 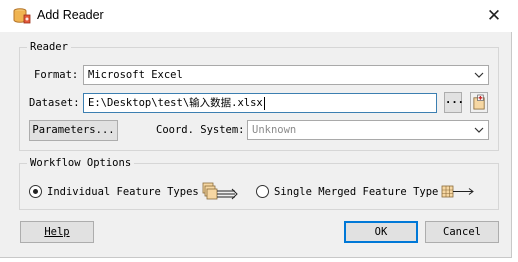 What do you see at coordinates (256, 16) in the screenshot?
I see `title-bar: Add Reader ✕` at bounding box center [256, 16].